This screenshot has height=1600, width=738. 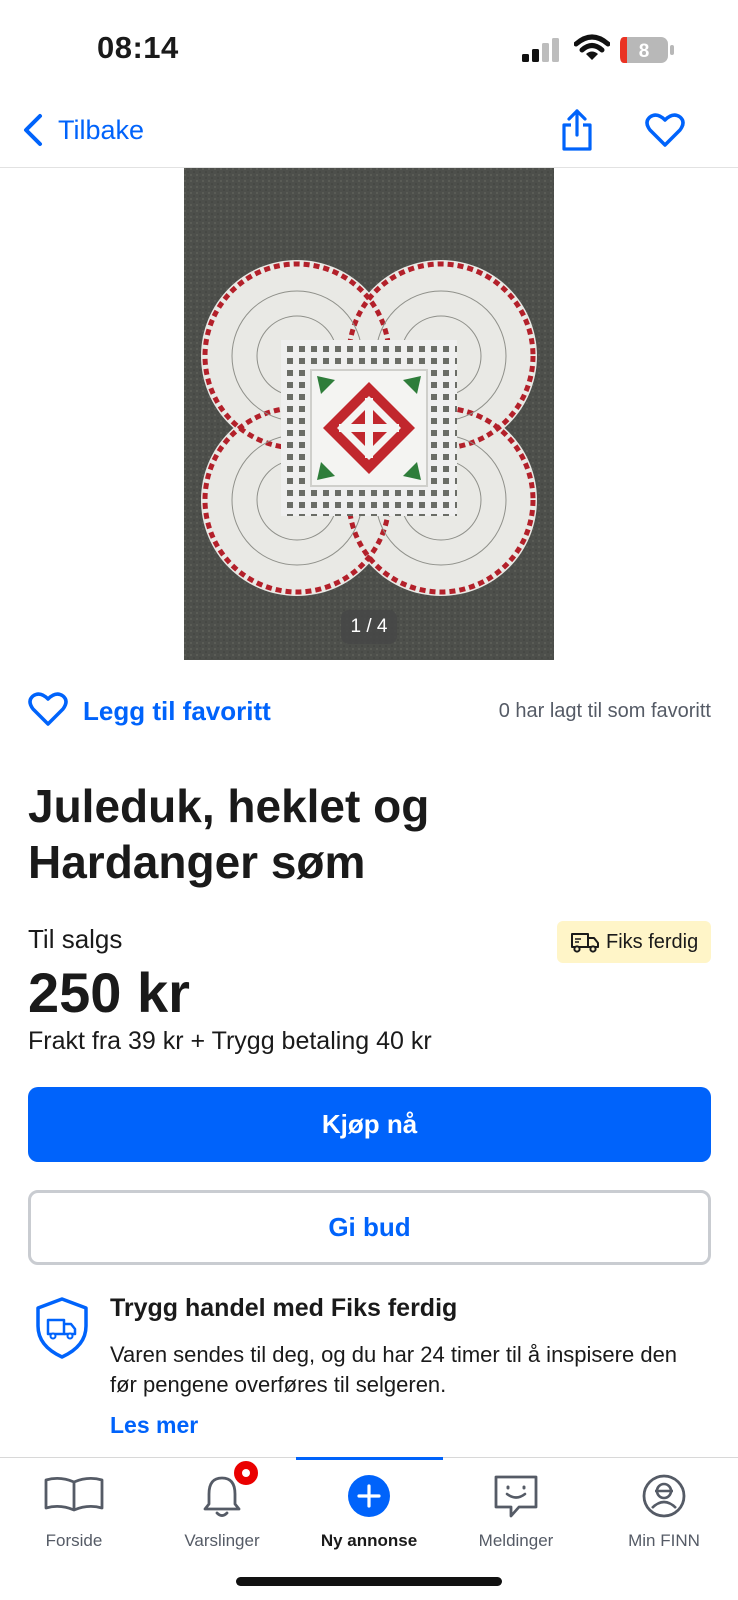 I want to click on truck-icon, so click(x=585, y=943).